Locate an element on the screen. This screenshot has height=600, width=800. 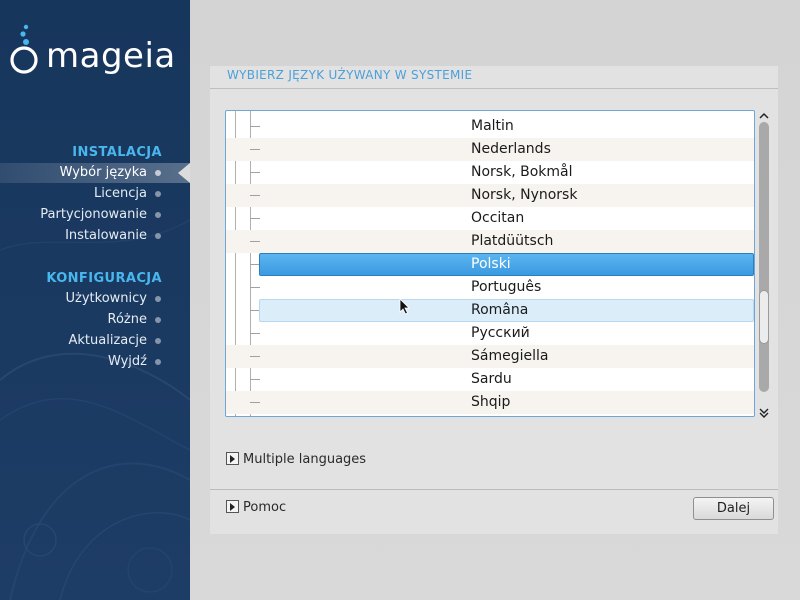
language-item-platduutsch: Platdüütsch is located at coordinates (490, 241).